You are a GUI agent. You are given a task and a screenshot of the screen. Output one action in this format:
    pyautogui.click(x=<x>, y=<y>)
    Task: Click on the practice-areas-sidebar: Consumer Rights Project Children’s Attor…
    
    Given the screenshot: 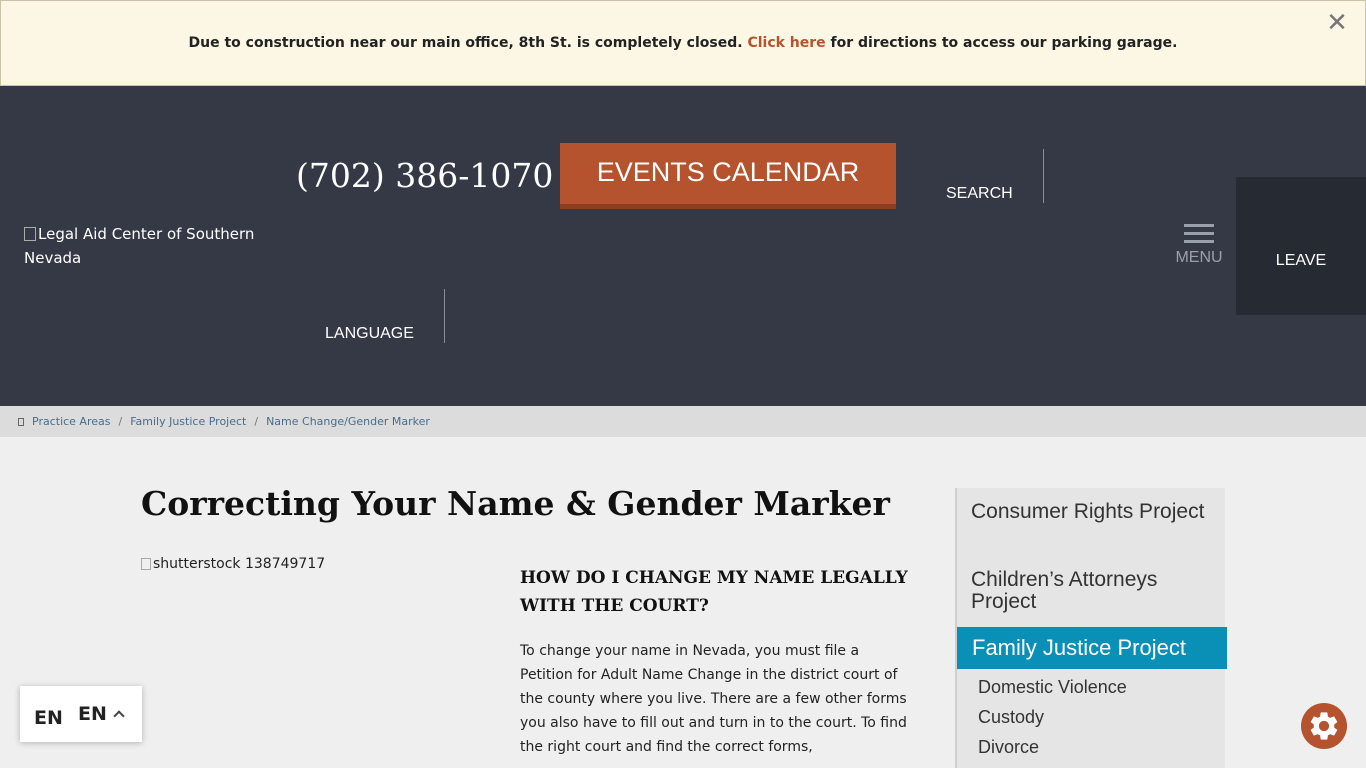 What is the action you would take?
    pyautogui.click(x=1091, y=628)
    